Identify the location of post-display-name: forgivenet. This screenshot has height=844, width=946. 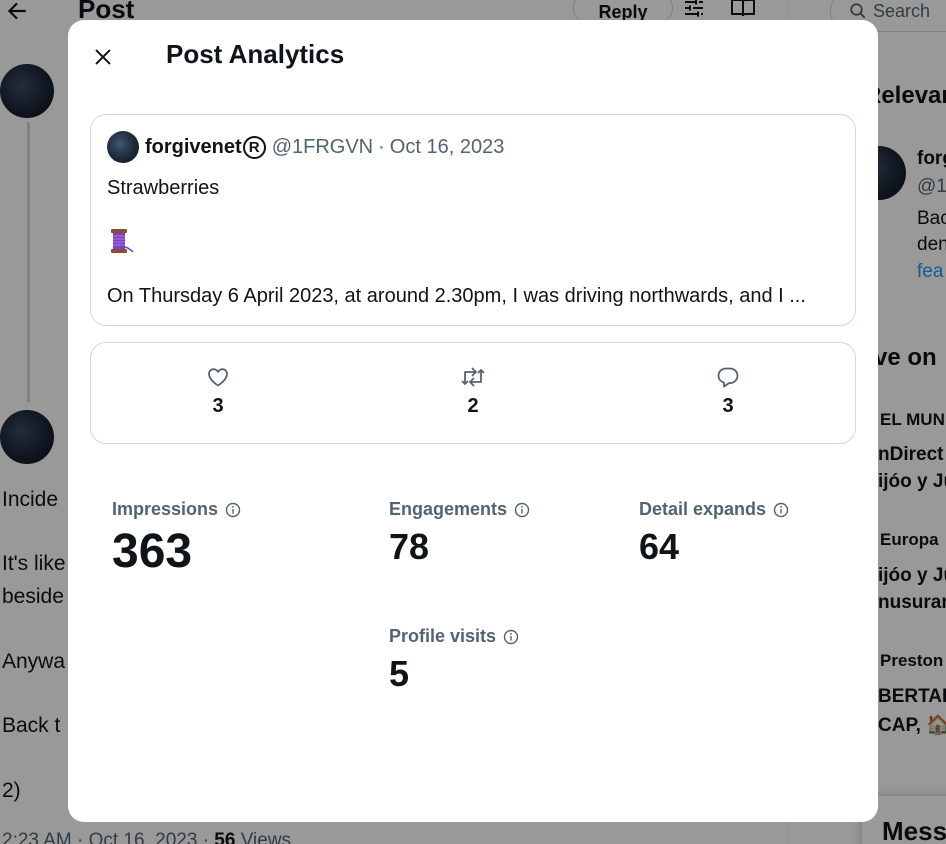
(193, 147).